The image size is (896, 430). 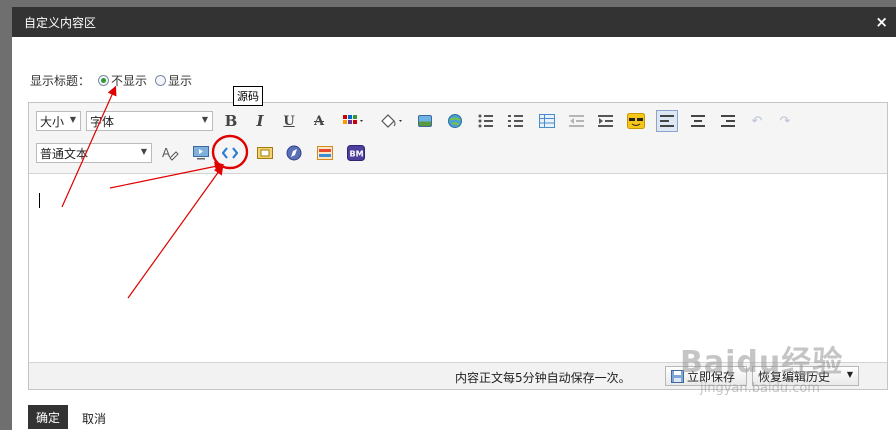 I want to click on italic-icon: I, so click(x=260, y=121).